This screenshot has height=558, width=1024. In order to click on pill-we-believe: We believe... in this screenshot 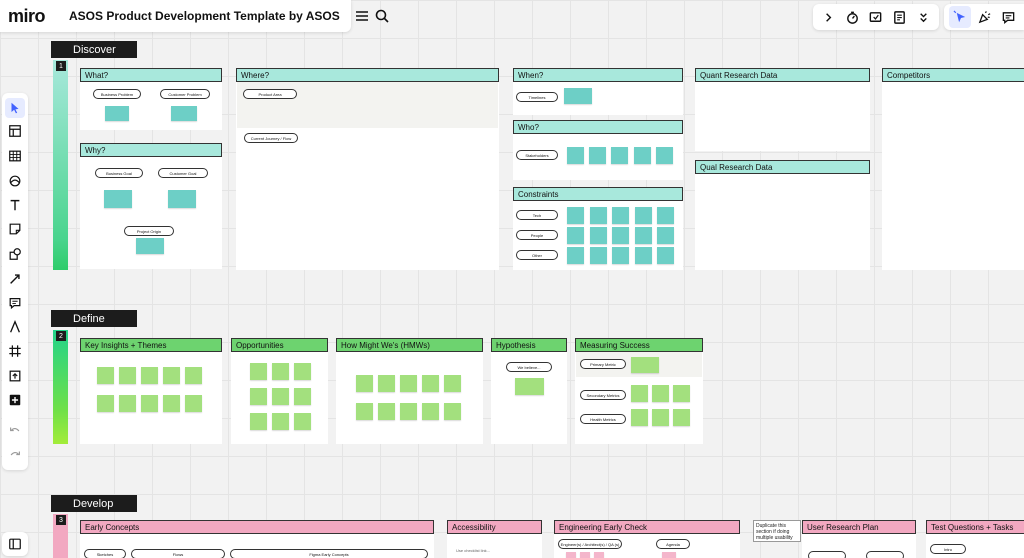, I will do `click(529, 367)`.